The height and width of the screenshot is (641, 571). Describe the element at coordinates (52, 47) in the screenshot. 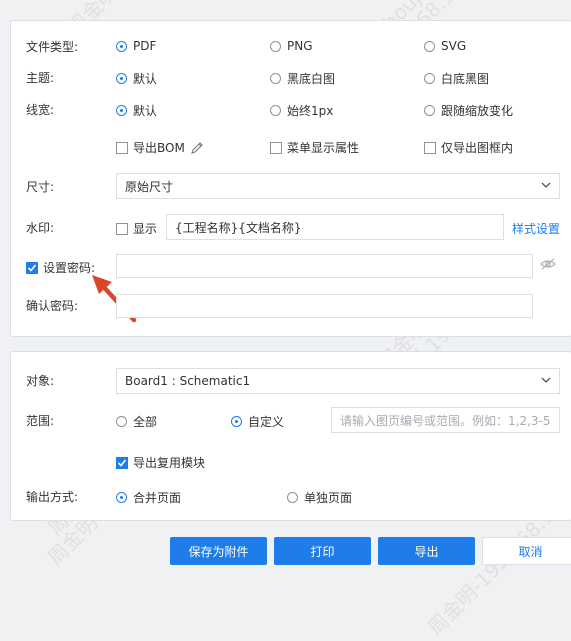

I see `file-type-label: 文件类型:` at that location.